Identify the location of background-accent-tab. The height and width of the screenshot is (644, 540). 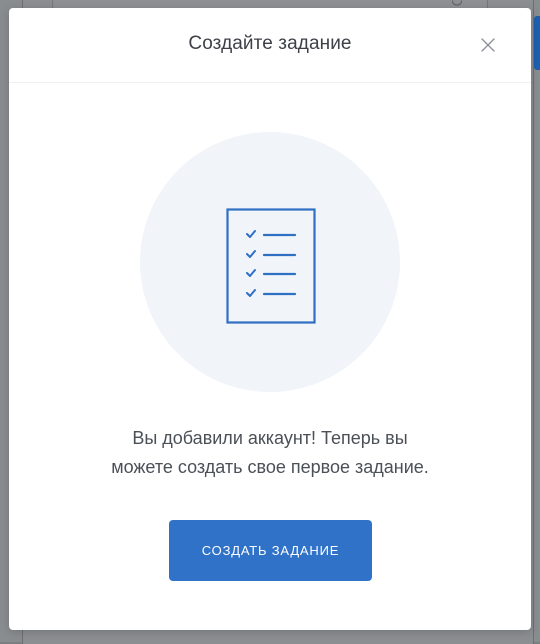
(537, 43).